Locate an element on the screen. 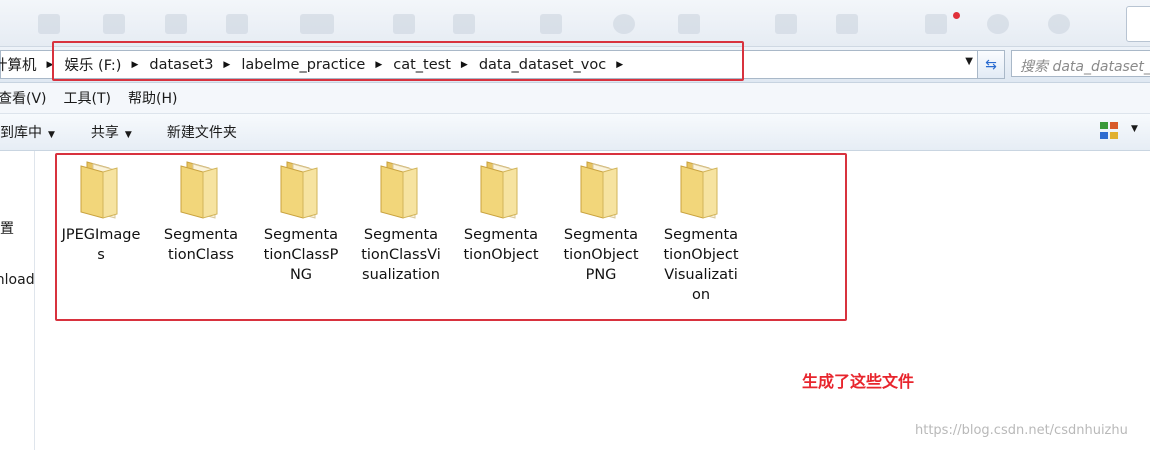 The image size is (1150, 450). command-toolbar: 包含到库中 ▼ 共享 ▼ 新建文件夹 ▼ is located at coordinates (575, 132).